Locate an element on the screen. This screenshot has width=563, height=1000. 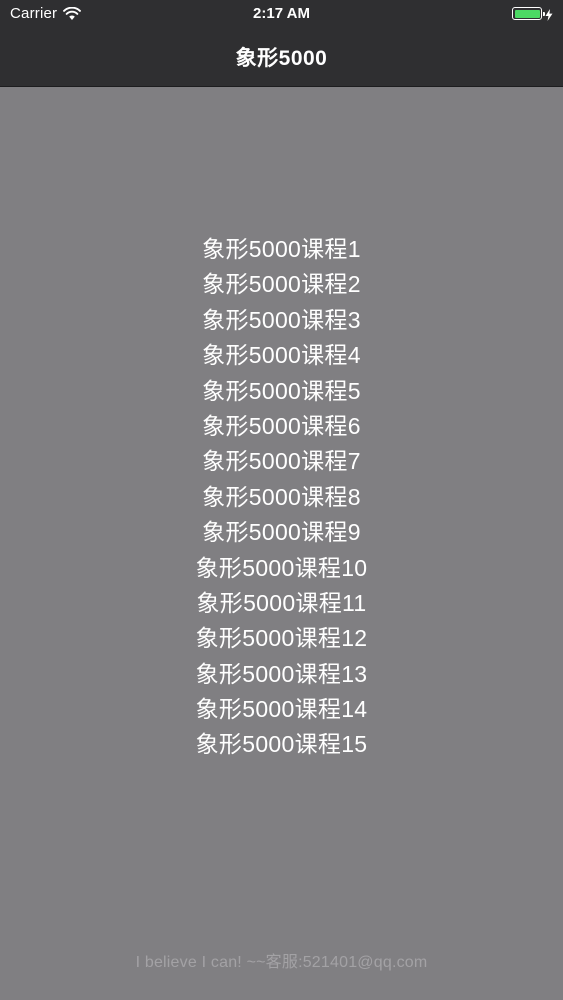
course-item: 象形5000课程9 is located at coordinates (281, 532).